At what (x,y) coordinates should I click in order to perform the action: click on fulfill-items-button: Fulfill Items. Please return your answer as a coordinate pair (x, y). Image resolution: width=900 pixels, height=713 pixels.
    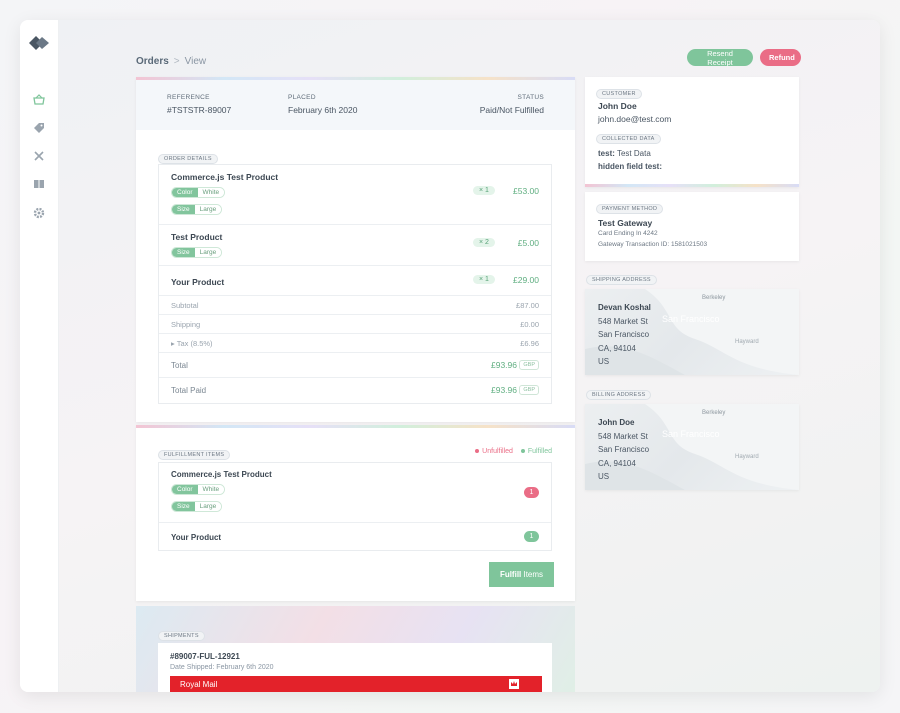
    Looking at the image, I should click on (521, 574).